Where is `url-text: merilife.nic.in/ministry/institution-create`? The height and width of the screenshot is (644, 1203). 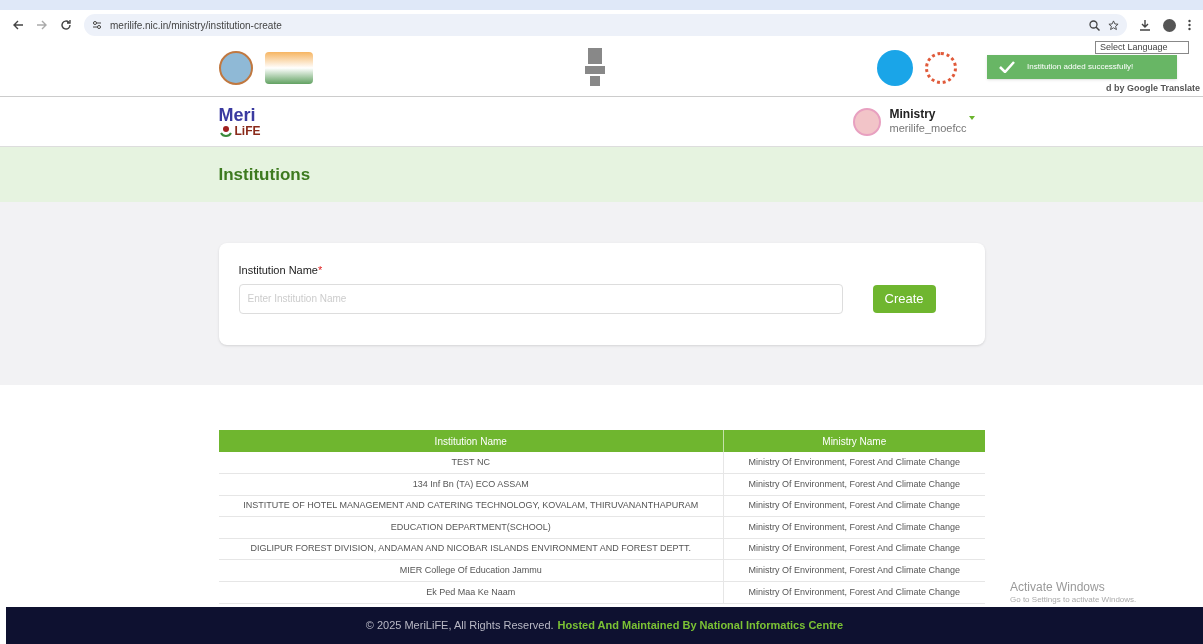
url-text: merilife.nic.in/ministry/institution-create is located at coordinates (196, 25).